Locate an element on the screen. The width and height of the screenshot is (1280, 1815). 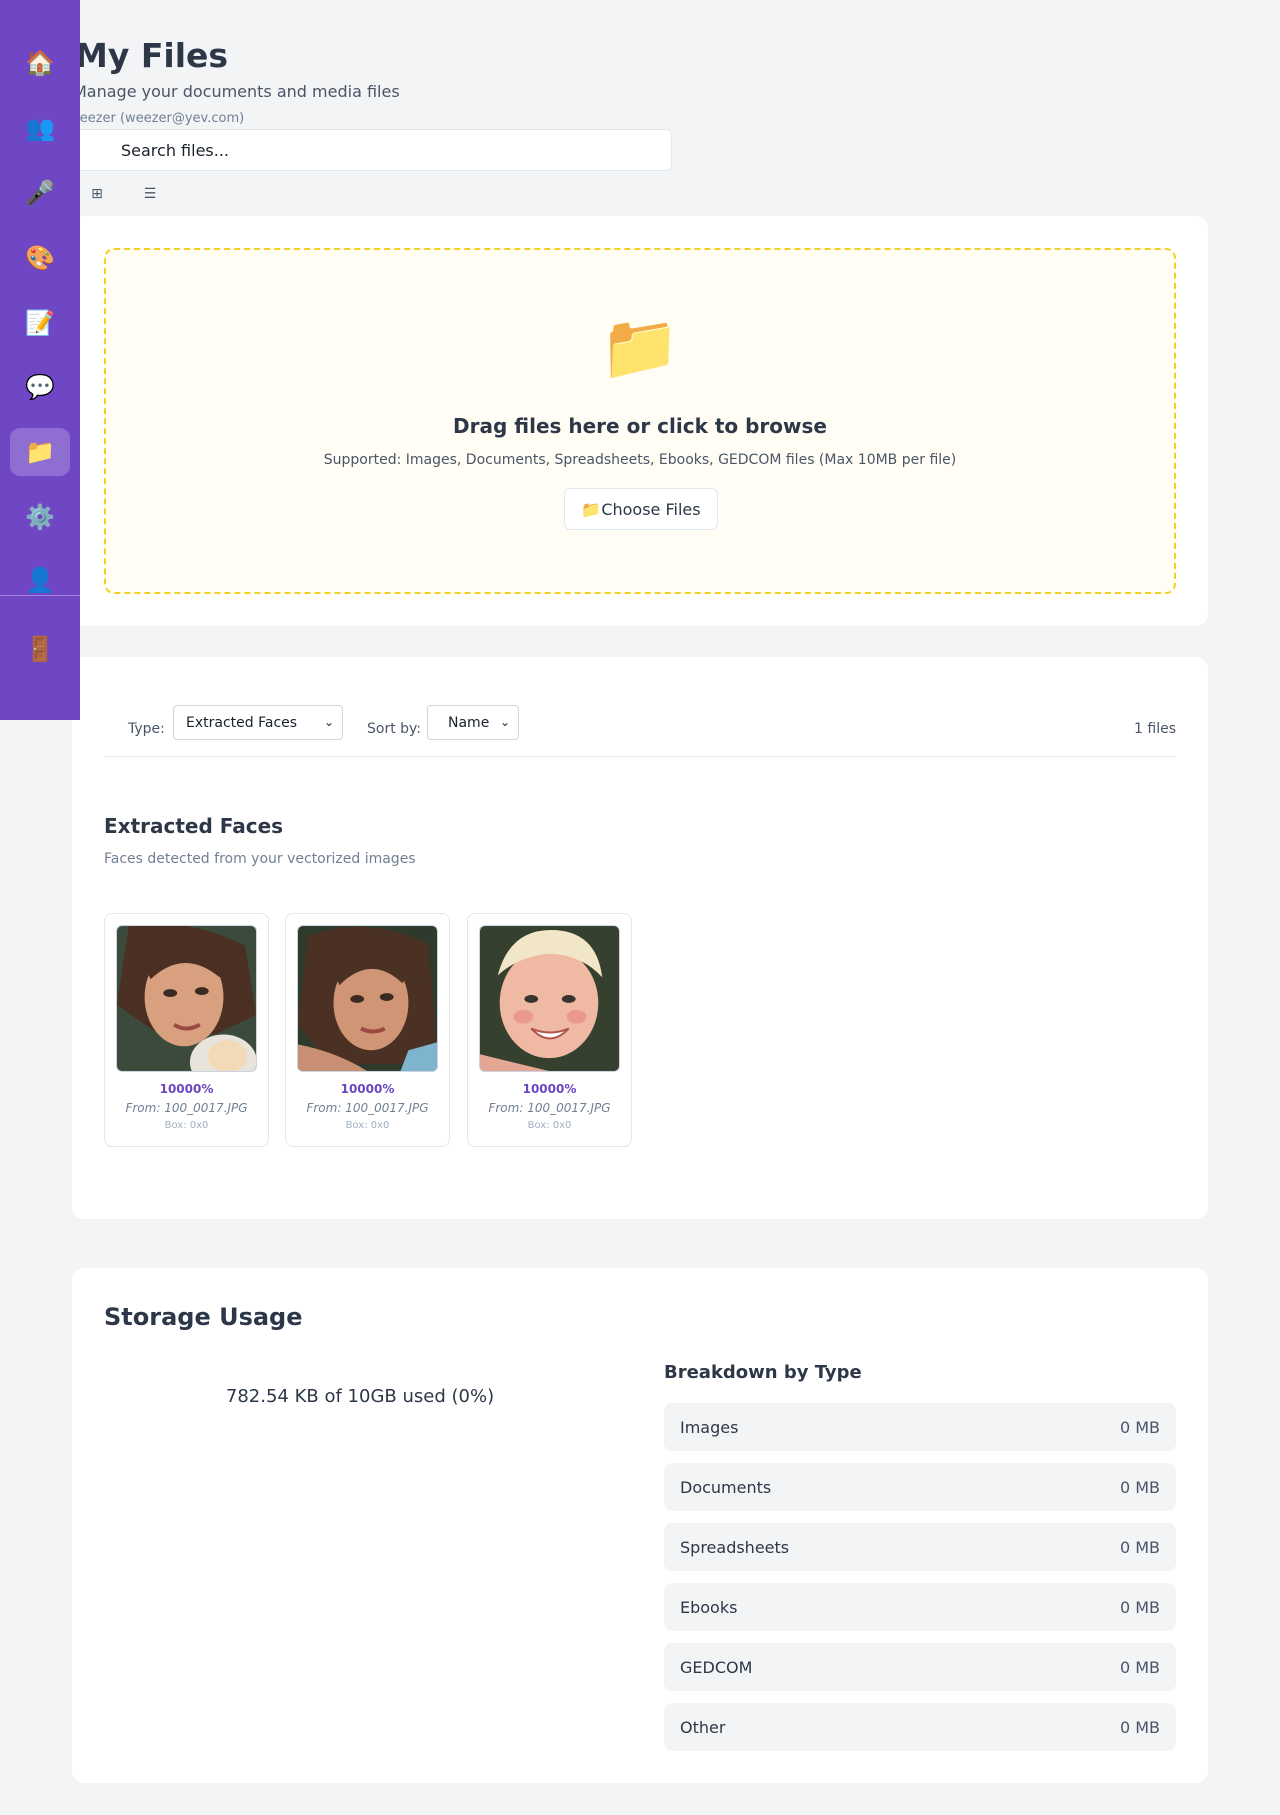
storage-title: Storage Usage is located at coordinates (203, 1317).